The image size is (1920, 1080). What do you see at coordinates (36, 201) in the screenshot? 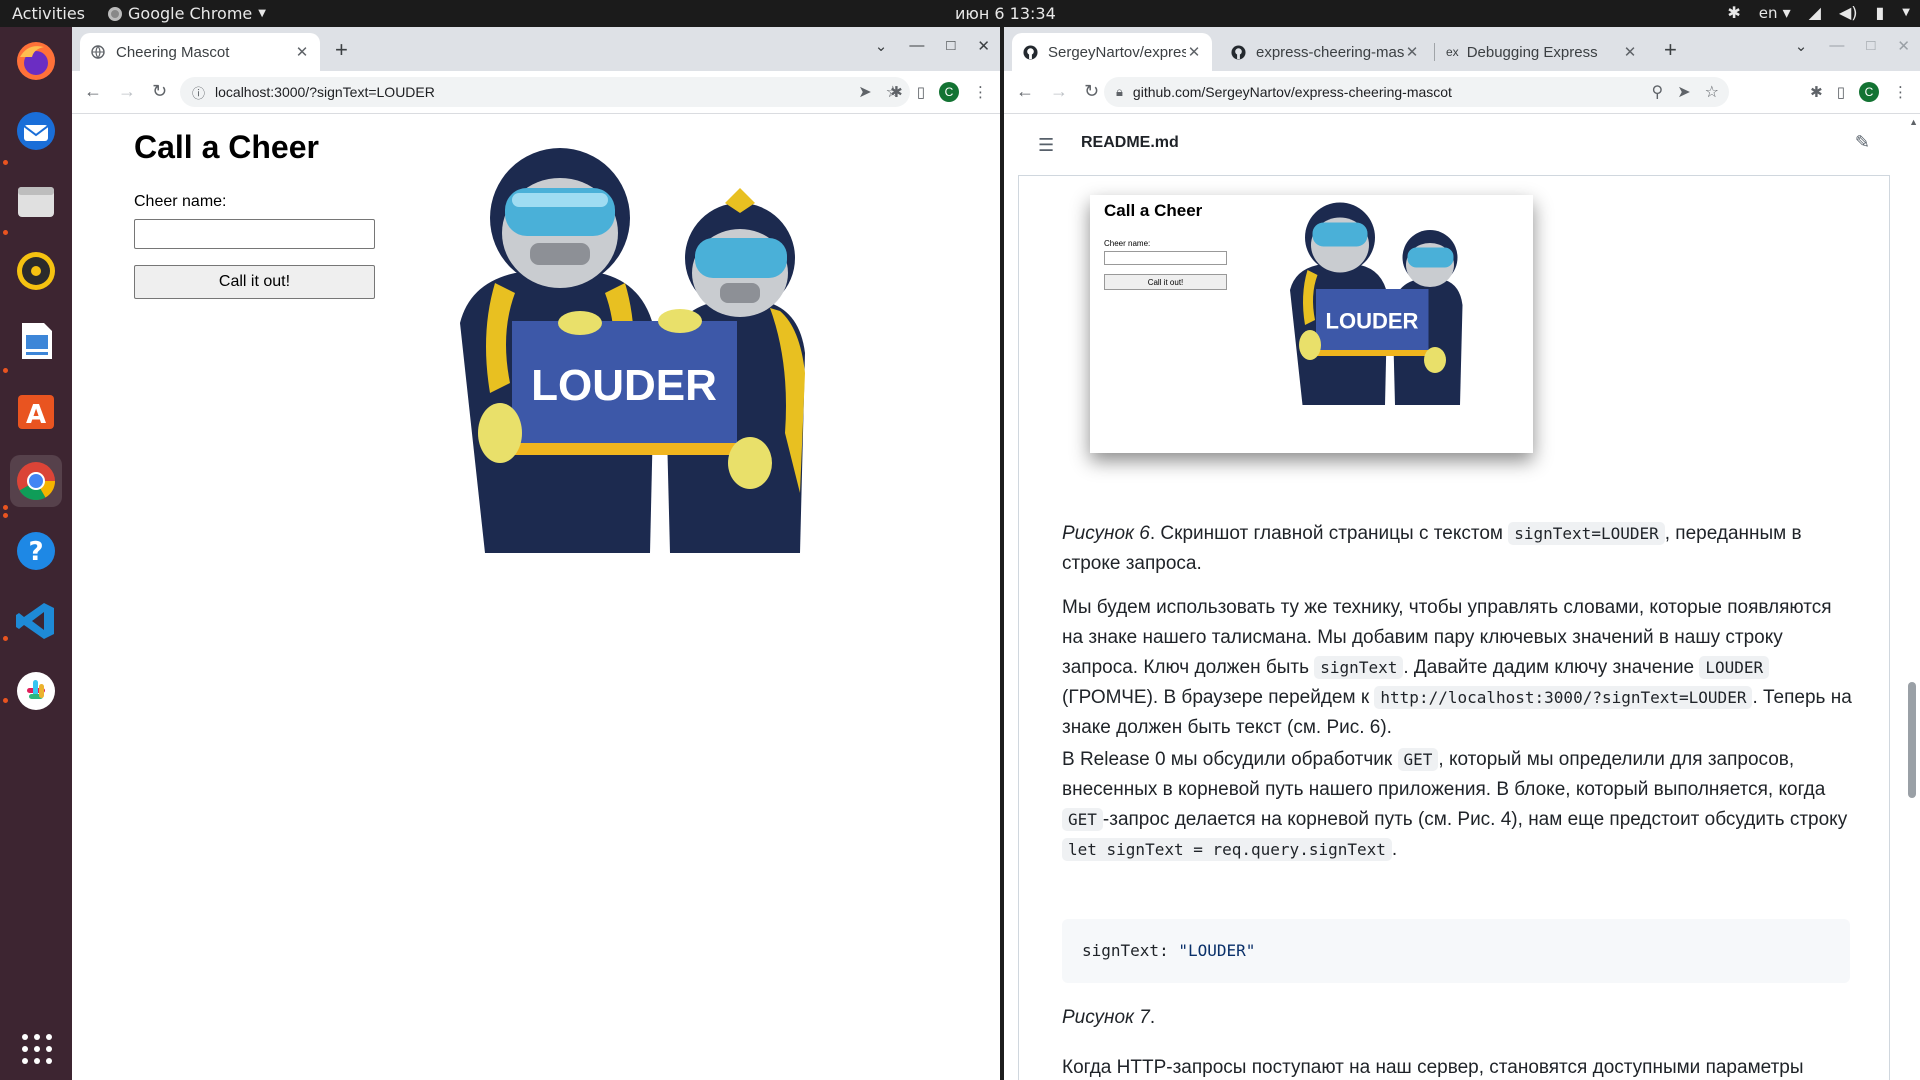
I see `files-icon` at bounding box center [36, 201].